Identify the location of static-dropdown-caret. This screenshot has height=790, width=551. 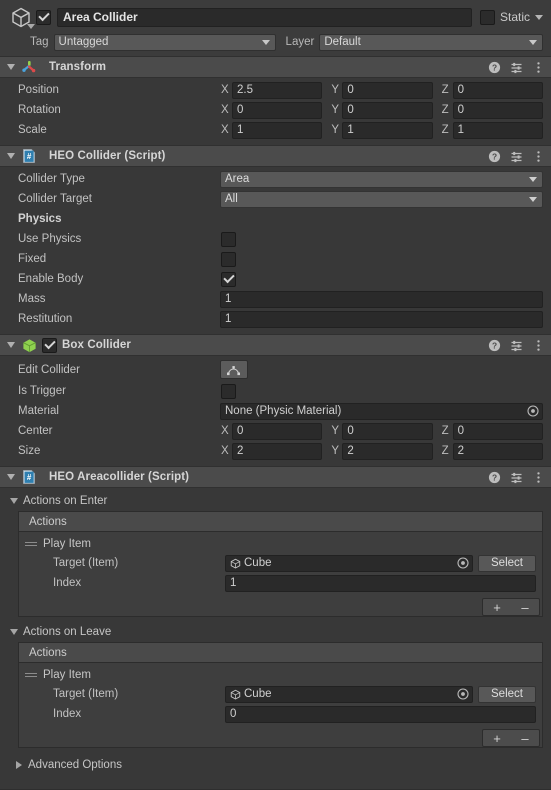
(539, 17).